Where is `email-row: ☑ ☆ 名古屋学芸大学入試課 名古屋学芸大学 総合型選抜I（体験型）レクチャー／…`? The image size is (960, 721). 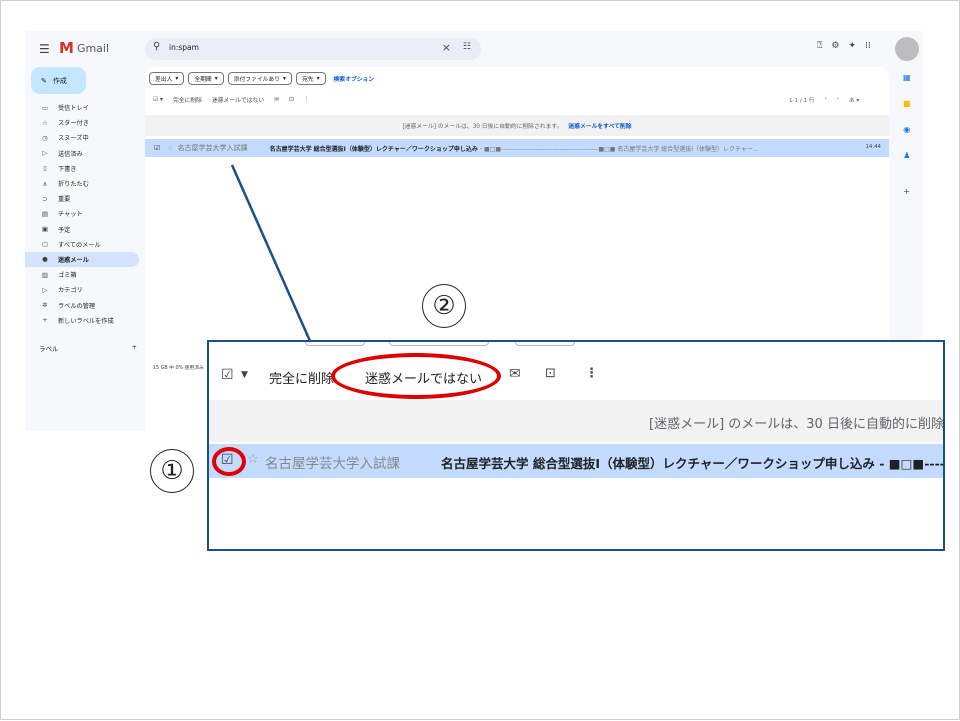
email-row: ☑ ☆ 名古屋学芸大学入試課 名古屋学芸大学 総合型選抜I（体験型）レクチャー／… is located at coordinates (517, 148).